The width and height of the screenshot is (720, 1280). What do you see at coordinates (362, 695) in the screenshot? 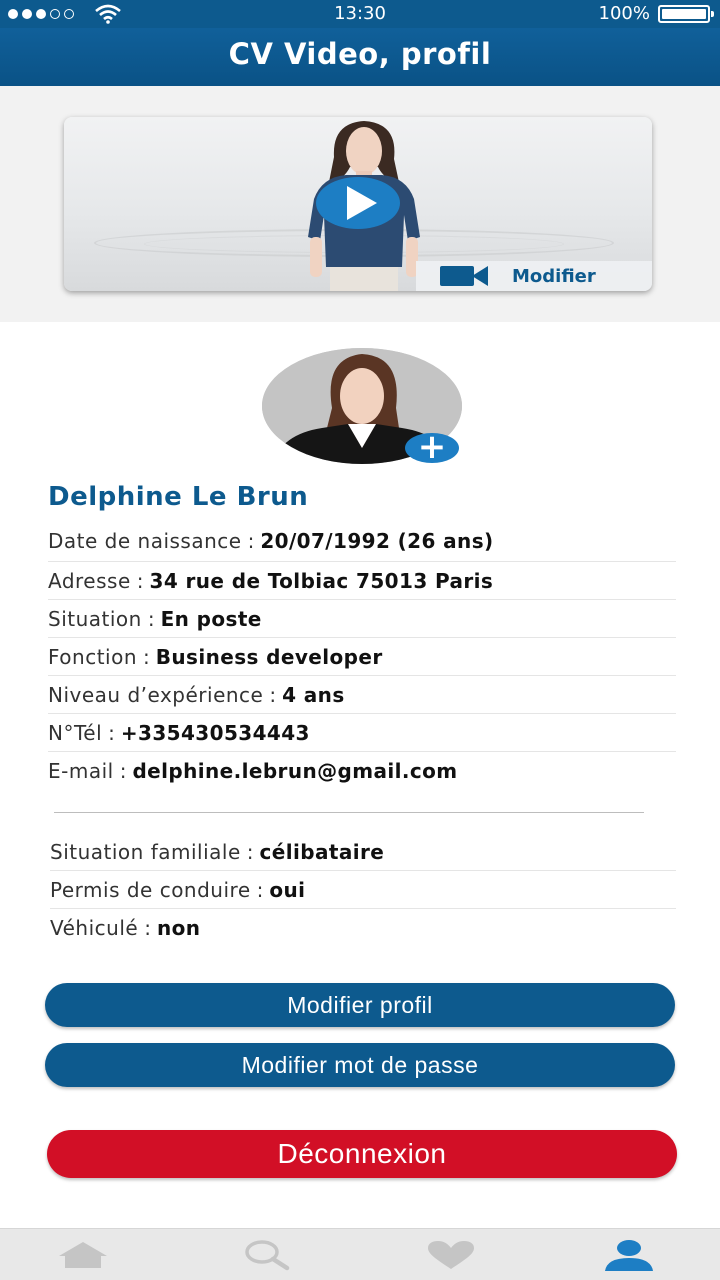
I see `info-row-experience: Niveau d’expérience: 4 ans` at bounding box center [362, 695].